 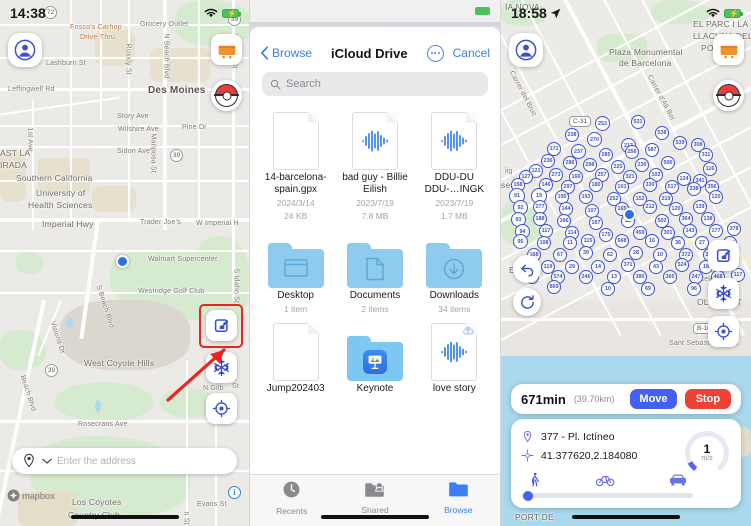 What do you see at coordinates (534, 517) in the screenshot?
I see `map-label: PORT DE` at bounding box center [534, 517].